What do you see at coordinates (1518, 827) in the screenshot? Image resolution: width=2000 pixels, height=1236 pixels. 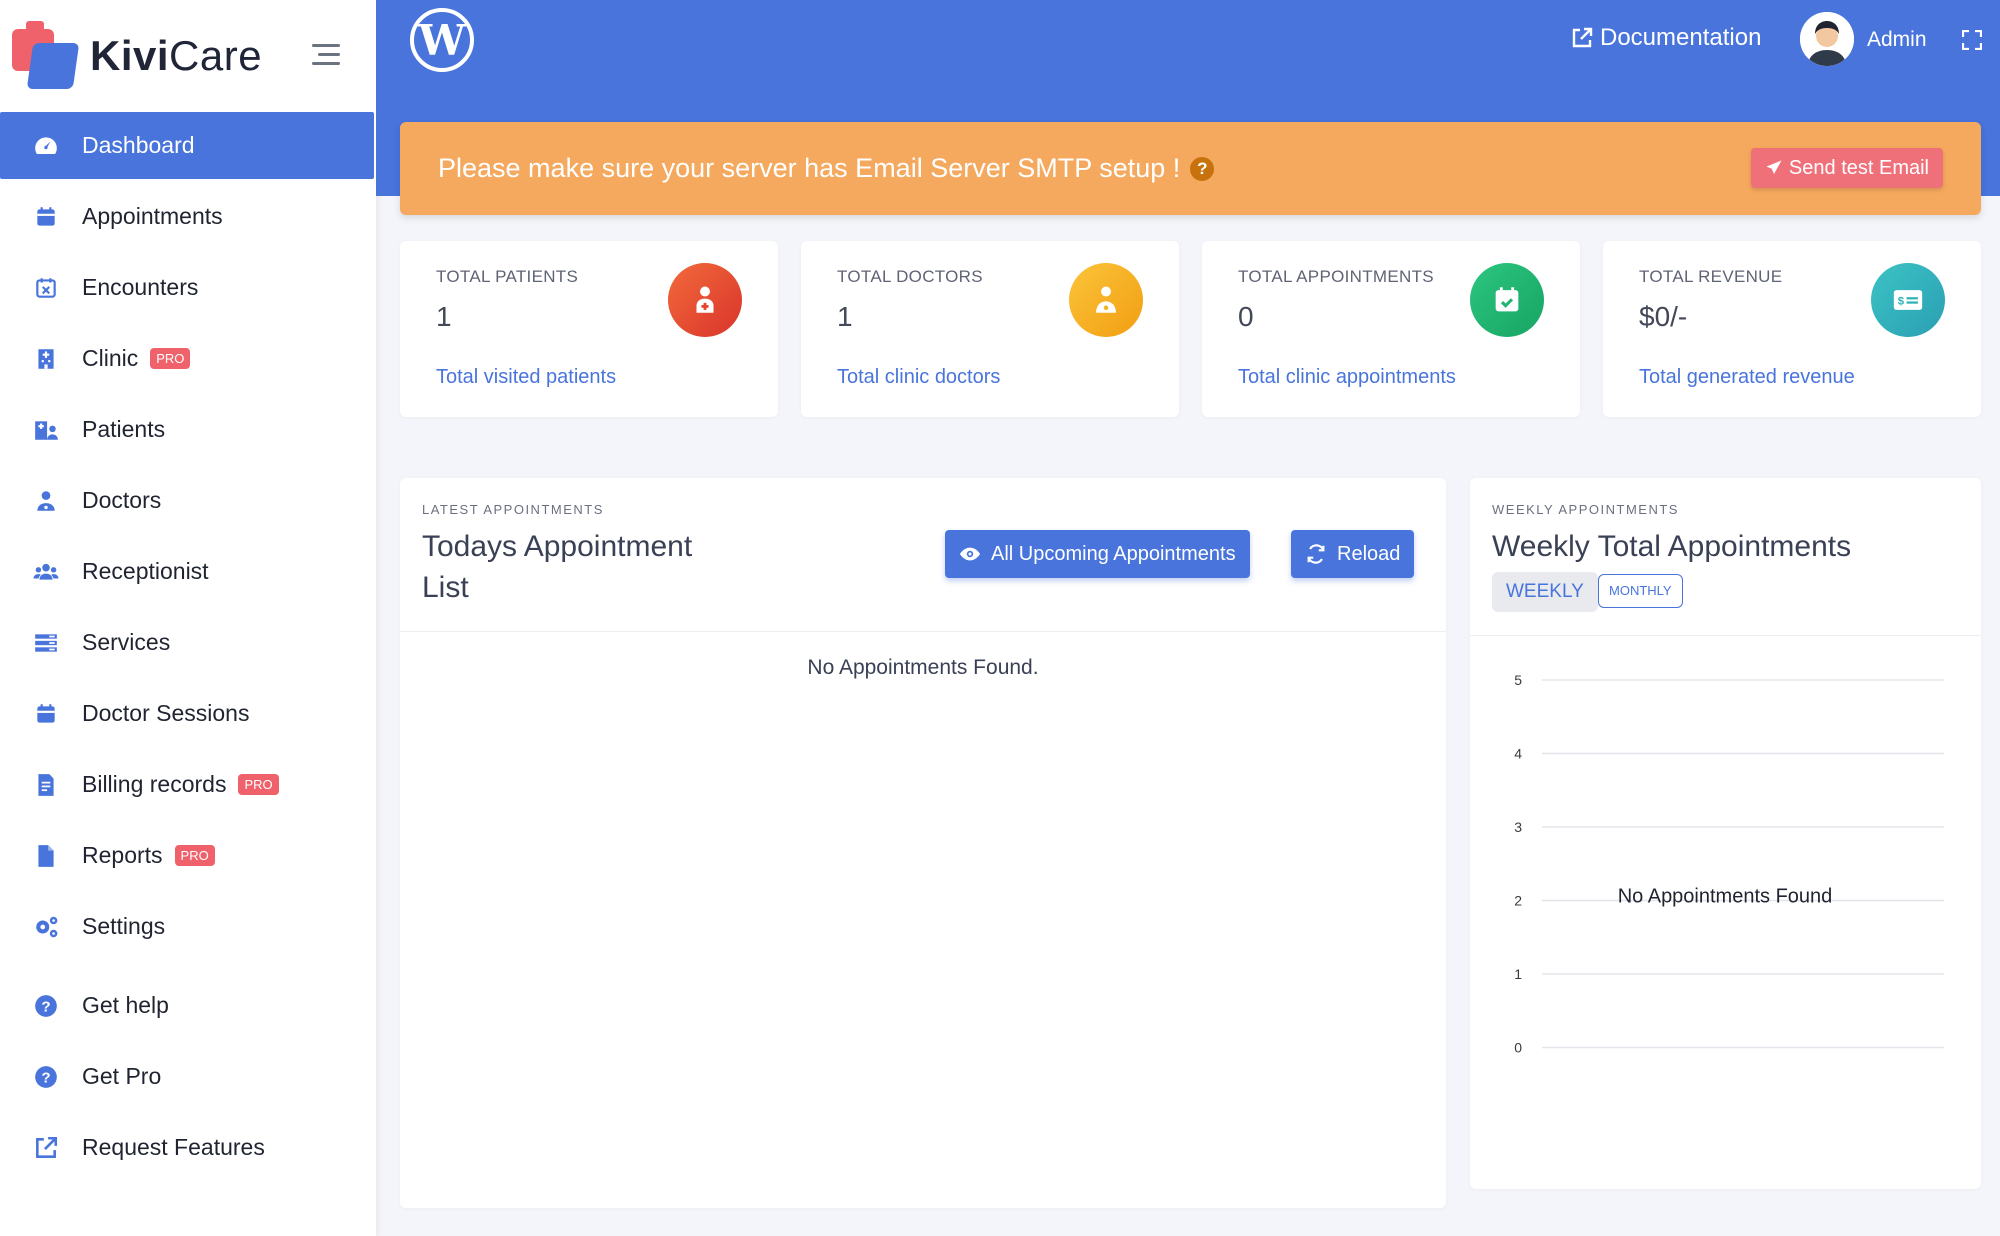 I see `y-tick-label: 3` at bounding box center [1518, 827].